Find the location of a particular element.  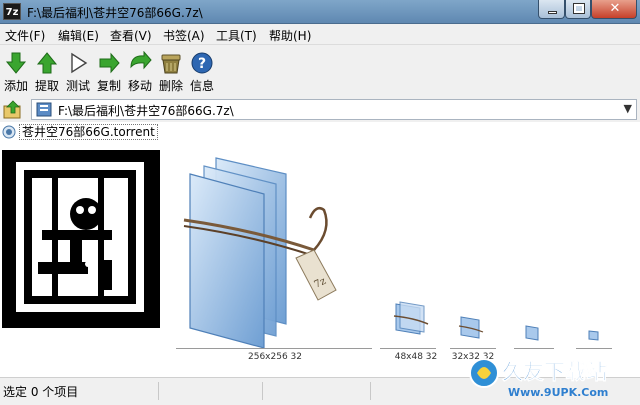

archive-icon is located at coordinates (44, 109).